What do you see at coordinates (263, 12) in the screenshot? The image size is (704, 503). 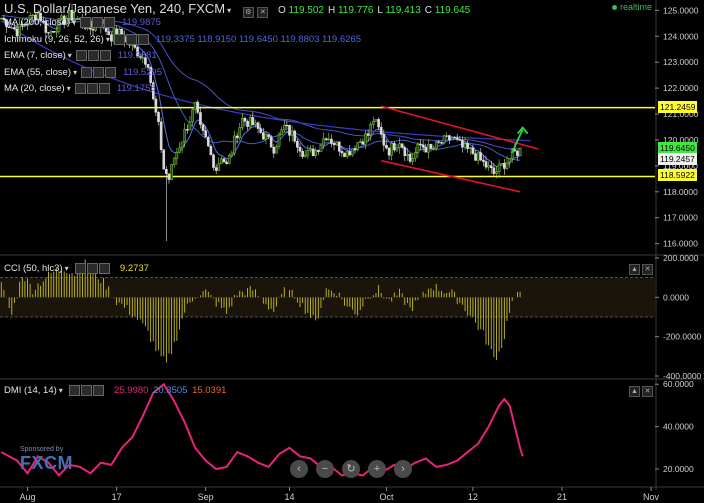 I see `close-icon: ✕` at bounding box center [263, 12].